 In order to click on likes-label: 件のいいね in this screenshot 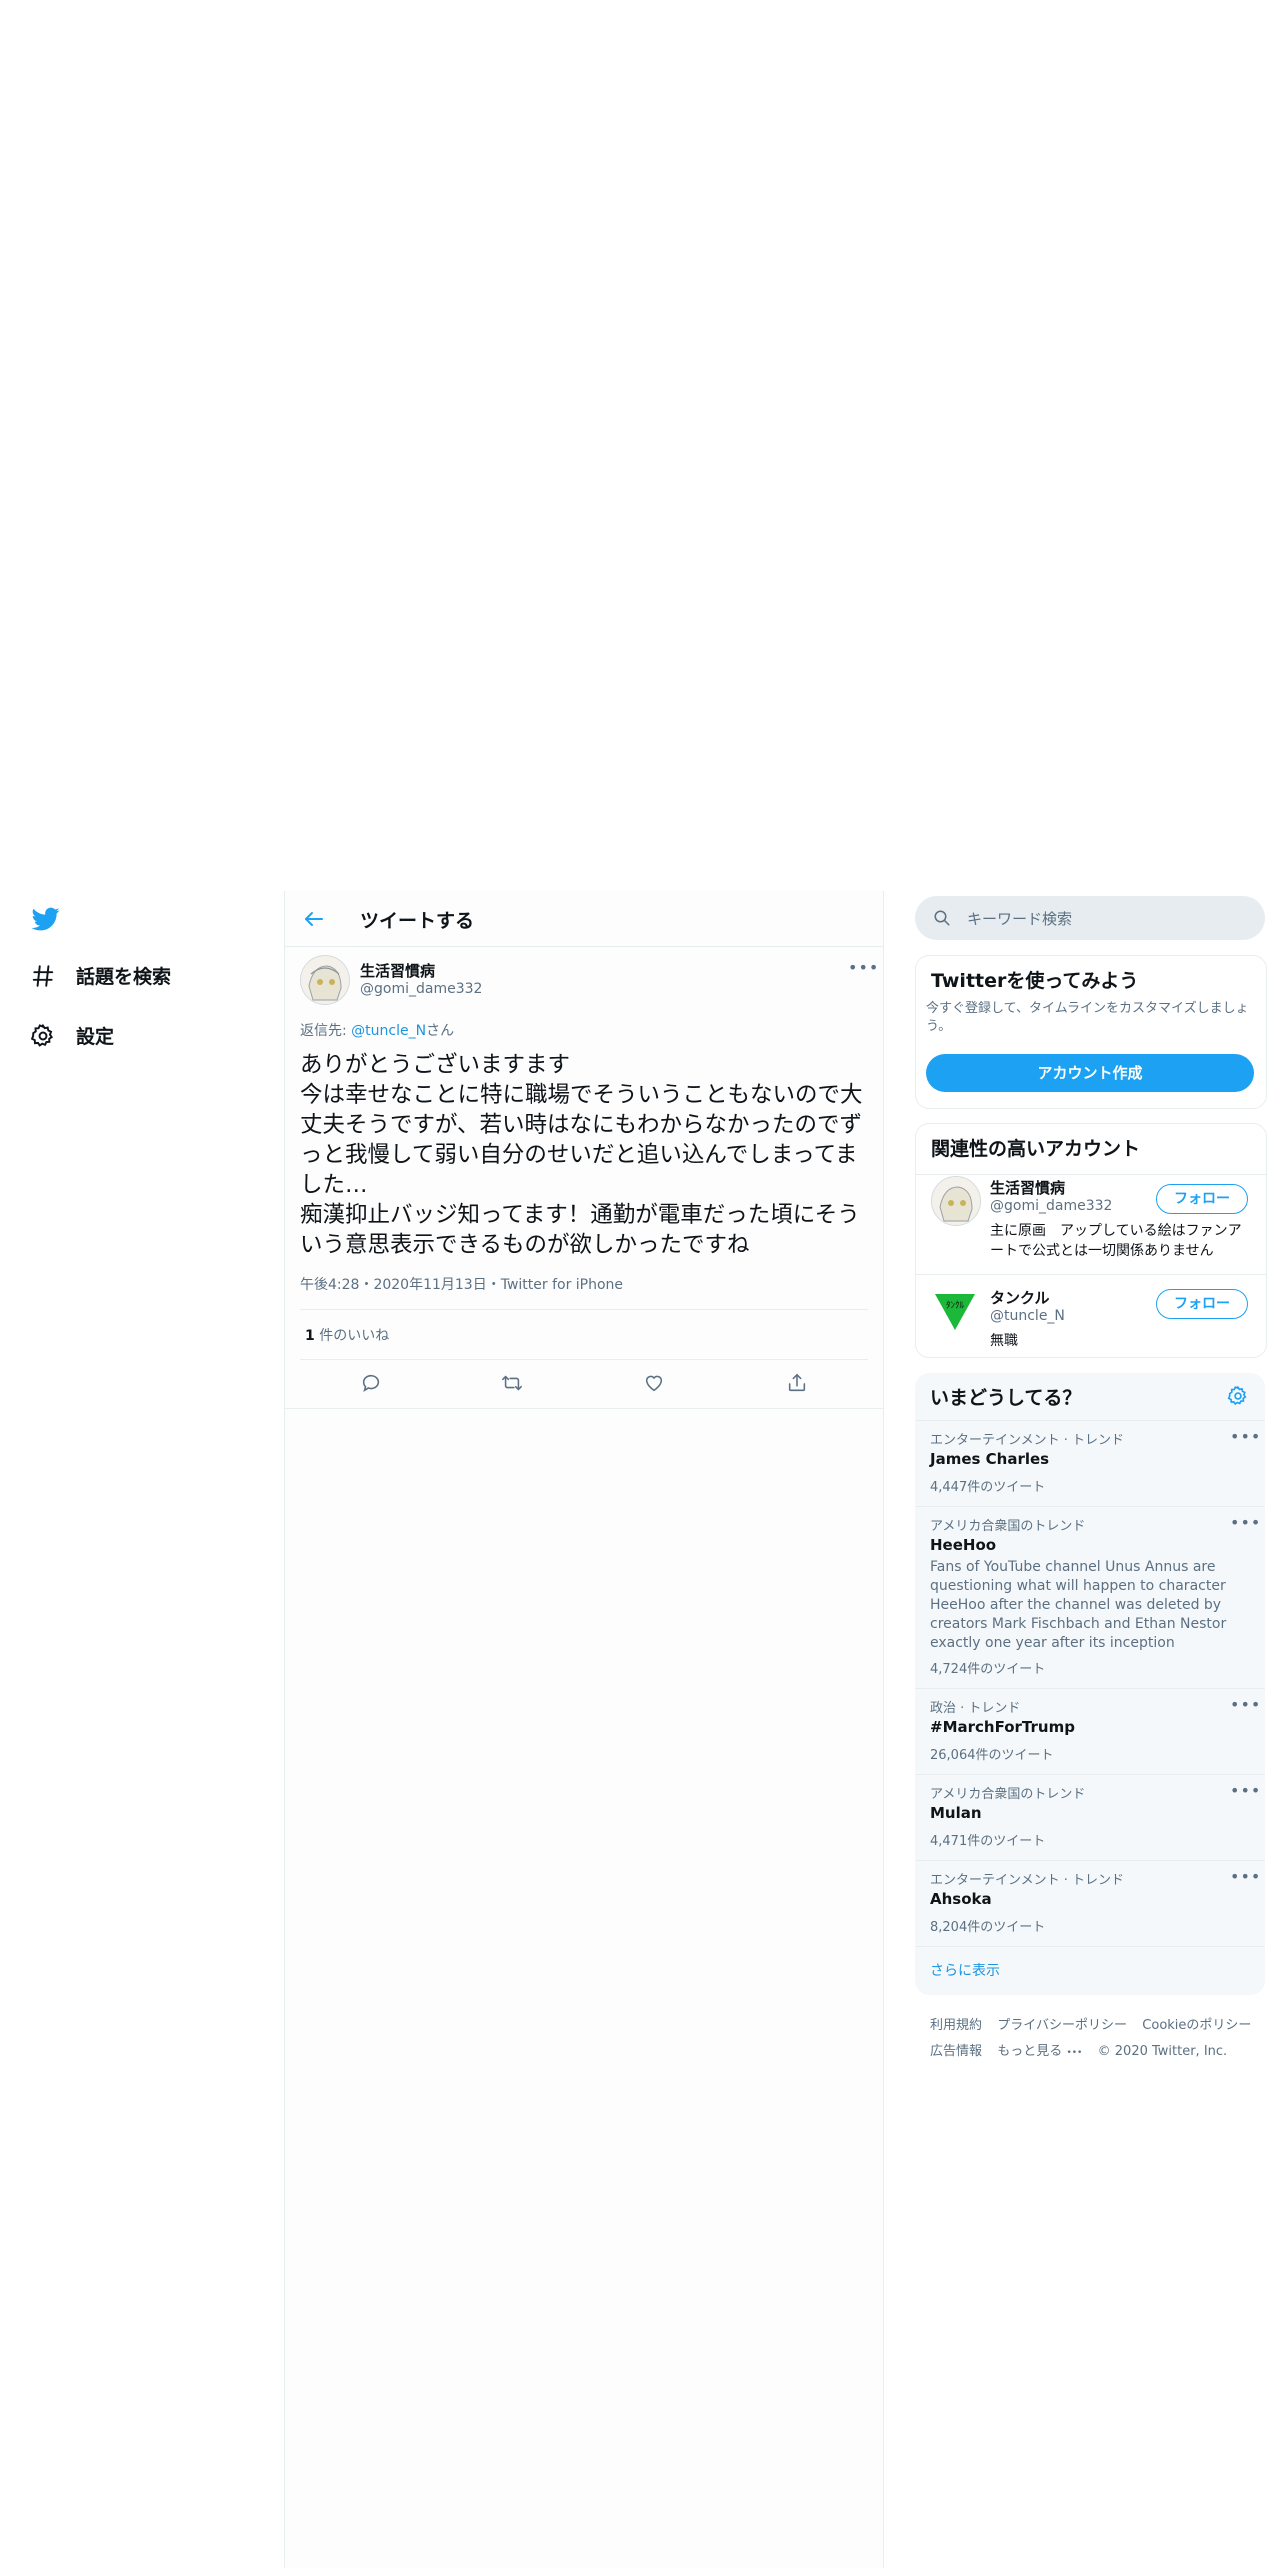, I will do `click(354, 1336)`.